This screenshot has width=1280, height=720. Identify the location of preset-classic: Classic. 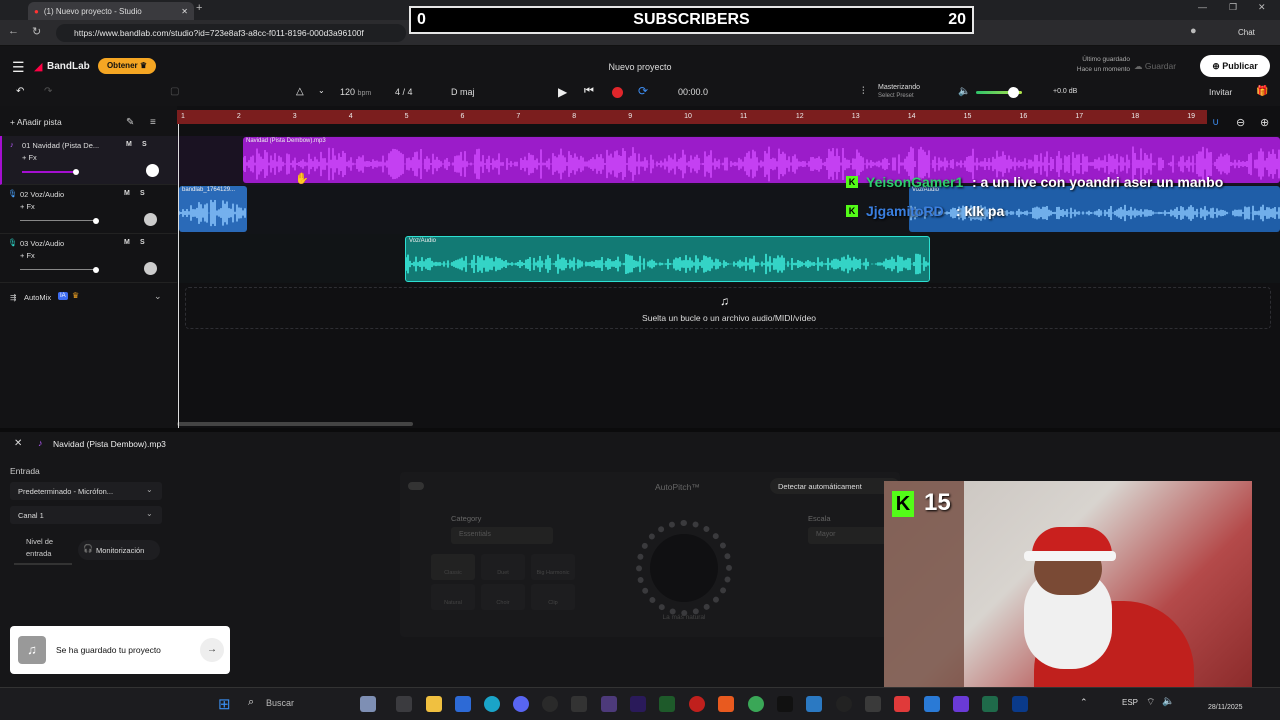
(453, 567).